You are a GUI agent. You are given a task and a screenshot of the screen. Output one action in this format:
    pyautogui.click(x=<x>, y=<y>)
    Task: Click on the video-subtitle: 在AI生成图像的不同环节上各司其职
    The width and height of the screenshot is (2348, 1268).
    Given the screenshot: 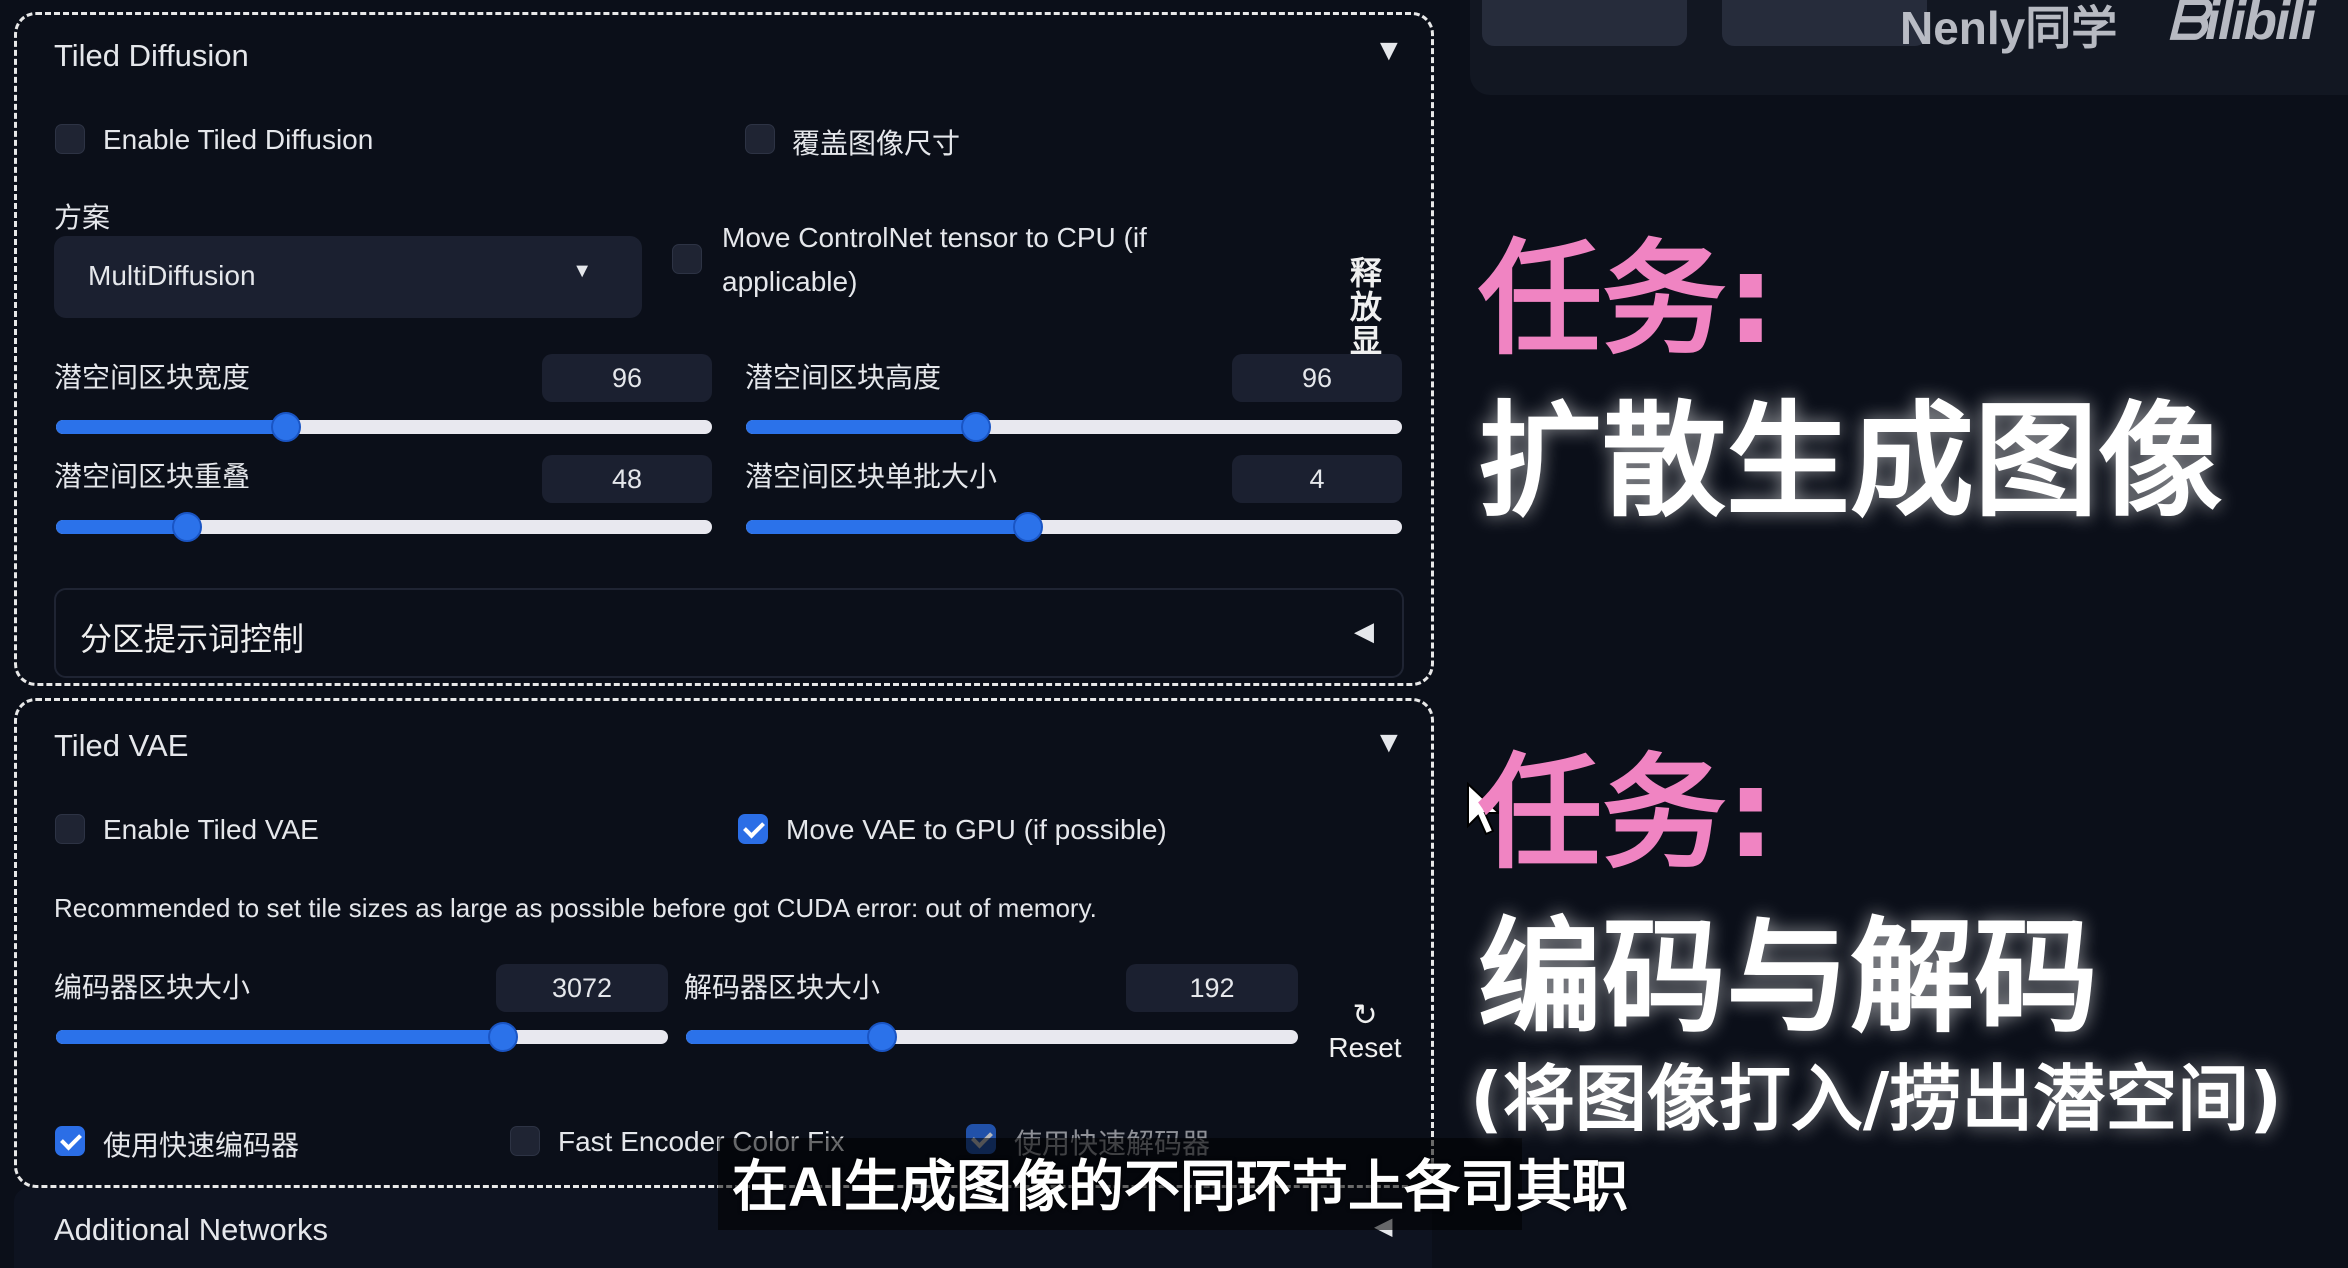 What is the action you would take?
    pyautogui.click(x=1180, y=1186)
    